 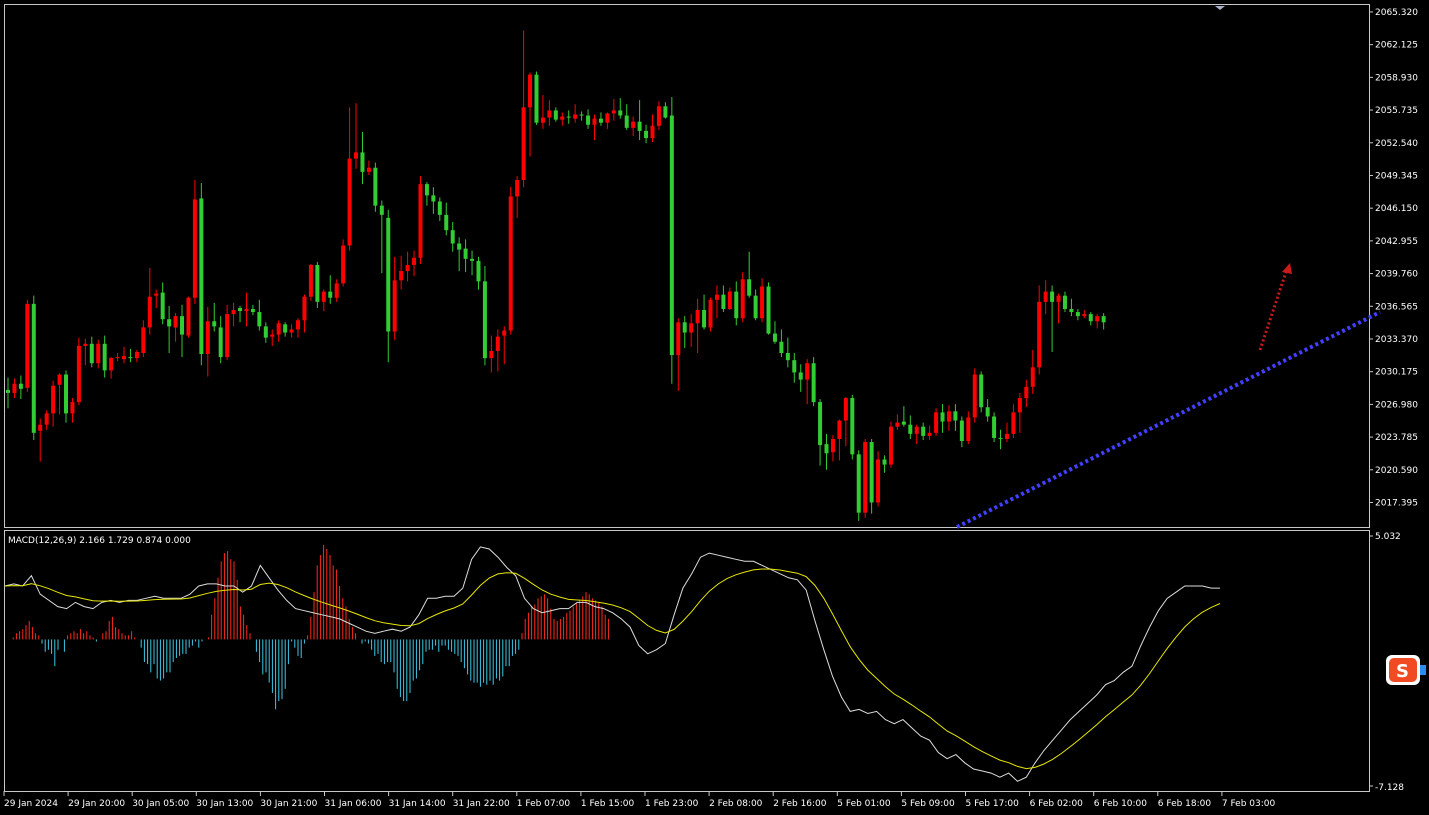 What do you see at coordinates (1396, 471) in the screenshot?
I see `price-axis-label: 2020.590` at bounding box center [1396, 471].